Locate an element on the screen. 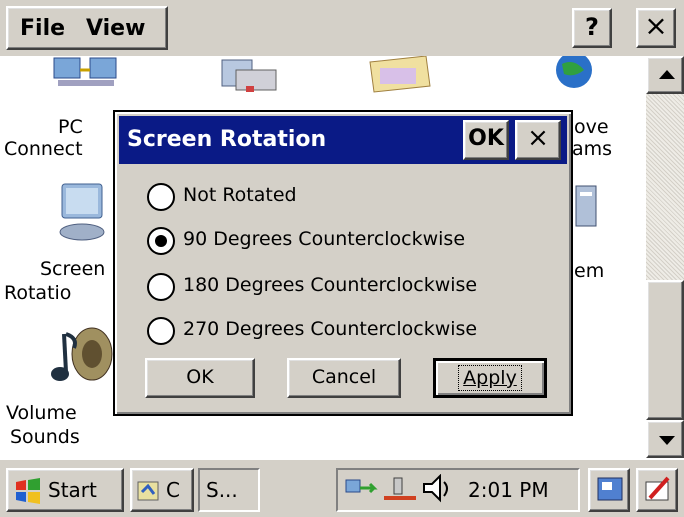 The height and width of the screenshot is (517, 684). clock: 2:01 PM is located at coordinates (508, 490).